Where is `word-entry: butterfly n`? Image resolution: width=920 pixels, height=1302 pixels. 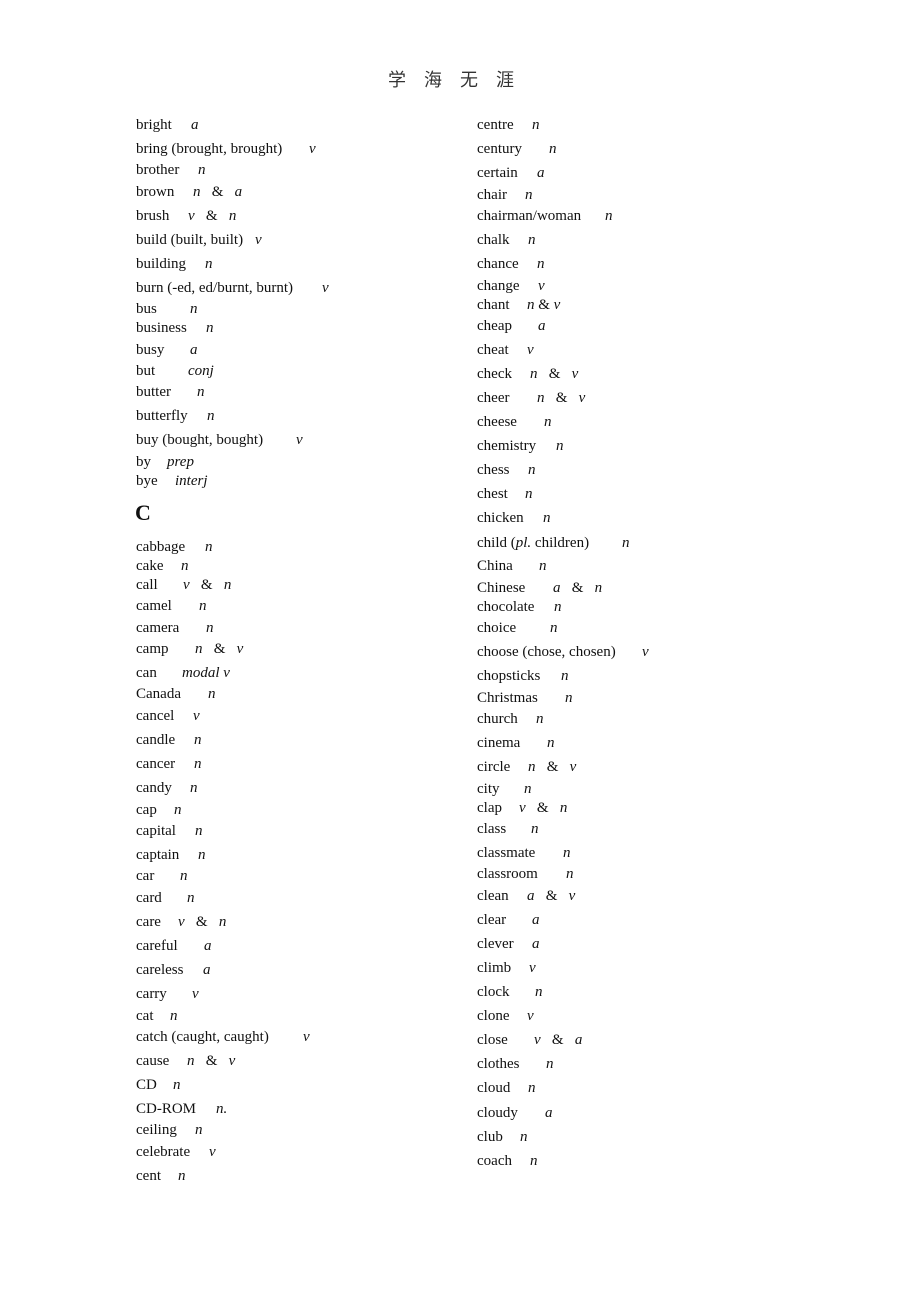
word-entry: butterfly n is located at coordinates (296, 416).